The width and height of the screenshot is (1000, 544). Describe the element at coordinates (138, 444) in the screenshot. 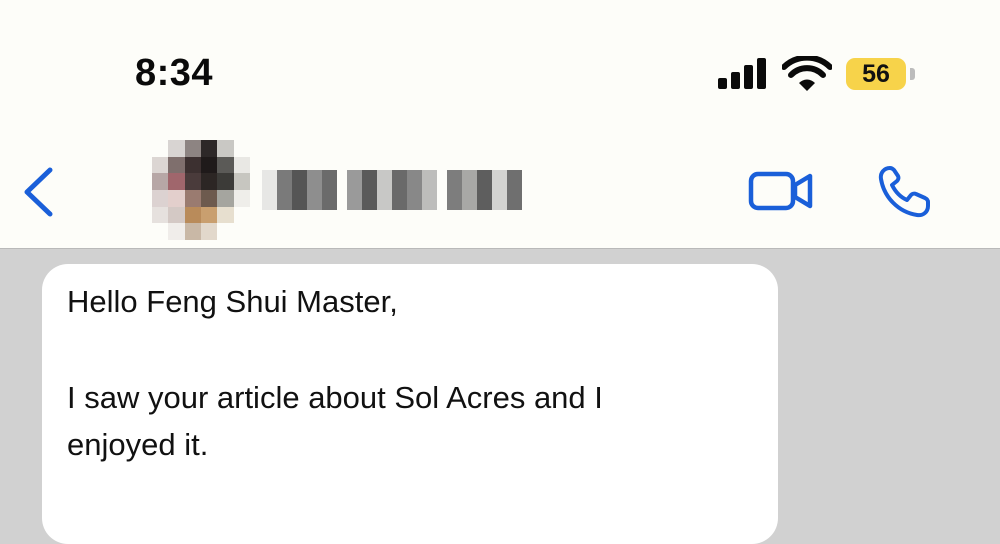

I see `message-line: enjoyed it.` at that location.